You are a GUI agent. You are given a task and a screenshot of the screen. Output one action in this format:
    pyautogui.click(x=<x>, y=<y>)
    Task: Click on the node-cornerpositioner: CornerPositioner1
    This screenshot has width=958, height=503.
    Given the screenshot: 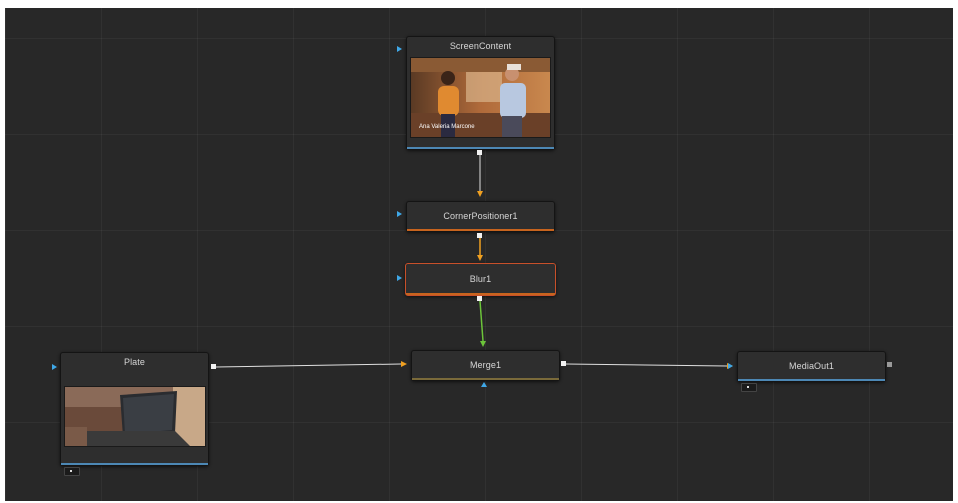 What is the action you would take?
    pyautogui.click(x=480, y=216)
    